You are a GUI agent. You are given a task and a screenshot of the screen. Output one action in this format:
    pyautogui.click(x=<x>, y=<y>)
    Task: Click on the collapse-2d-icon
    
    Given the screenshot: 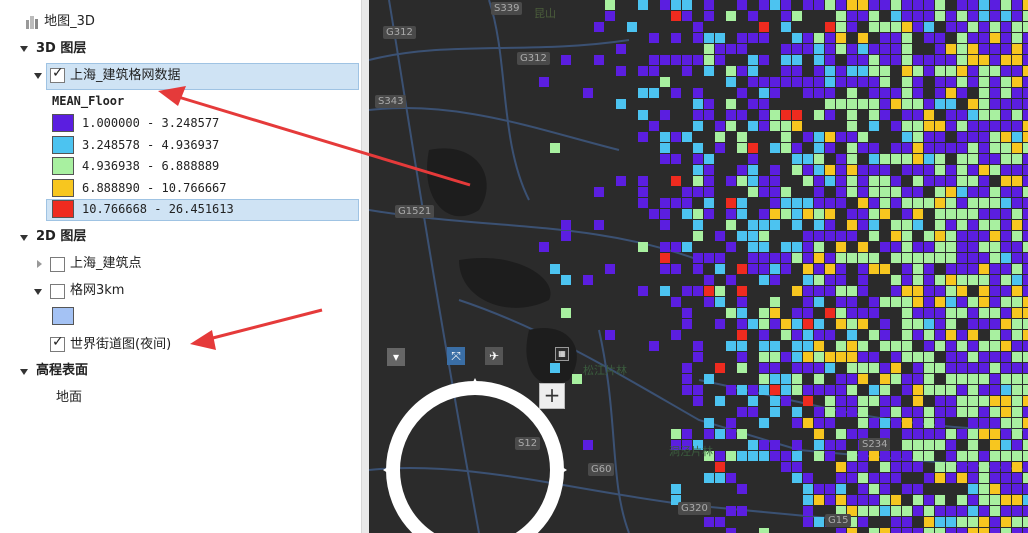 What is the action you would take?
    pyautogui.click(x=24, y=238)
    